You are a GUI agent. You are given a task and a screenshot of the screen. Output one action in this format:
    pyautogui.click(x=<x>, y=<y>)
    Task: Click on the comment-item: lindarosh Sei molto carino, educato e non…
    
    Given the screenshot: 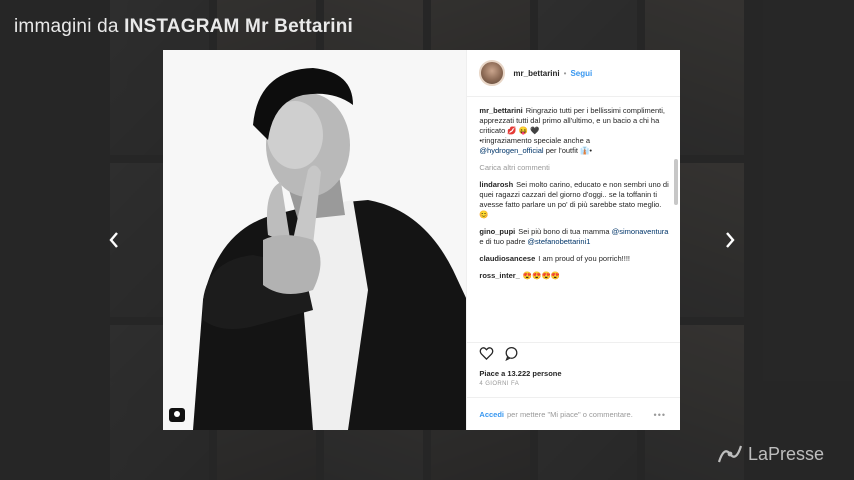 What is the action you would take?
    pyautogui.click(x=574, y=200)
    